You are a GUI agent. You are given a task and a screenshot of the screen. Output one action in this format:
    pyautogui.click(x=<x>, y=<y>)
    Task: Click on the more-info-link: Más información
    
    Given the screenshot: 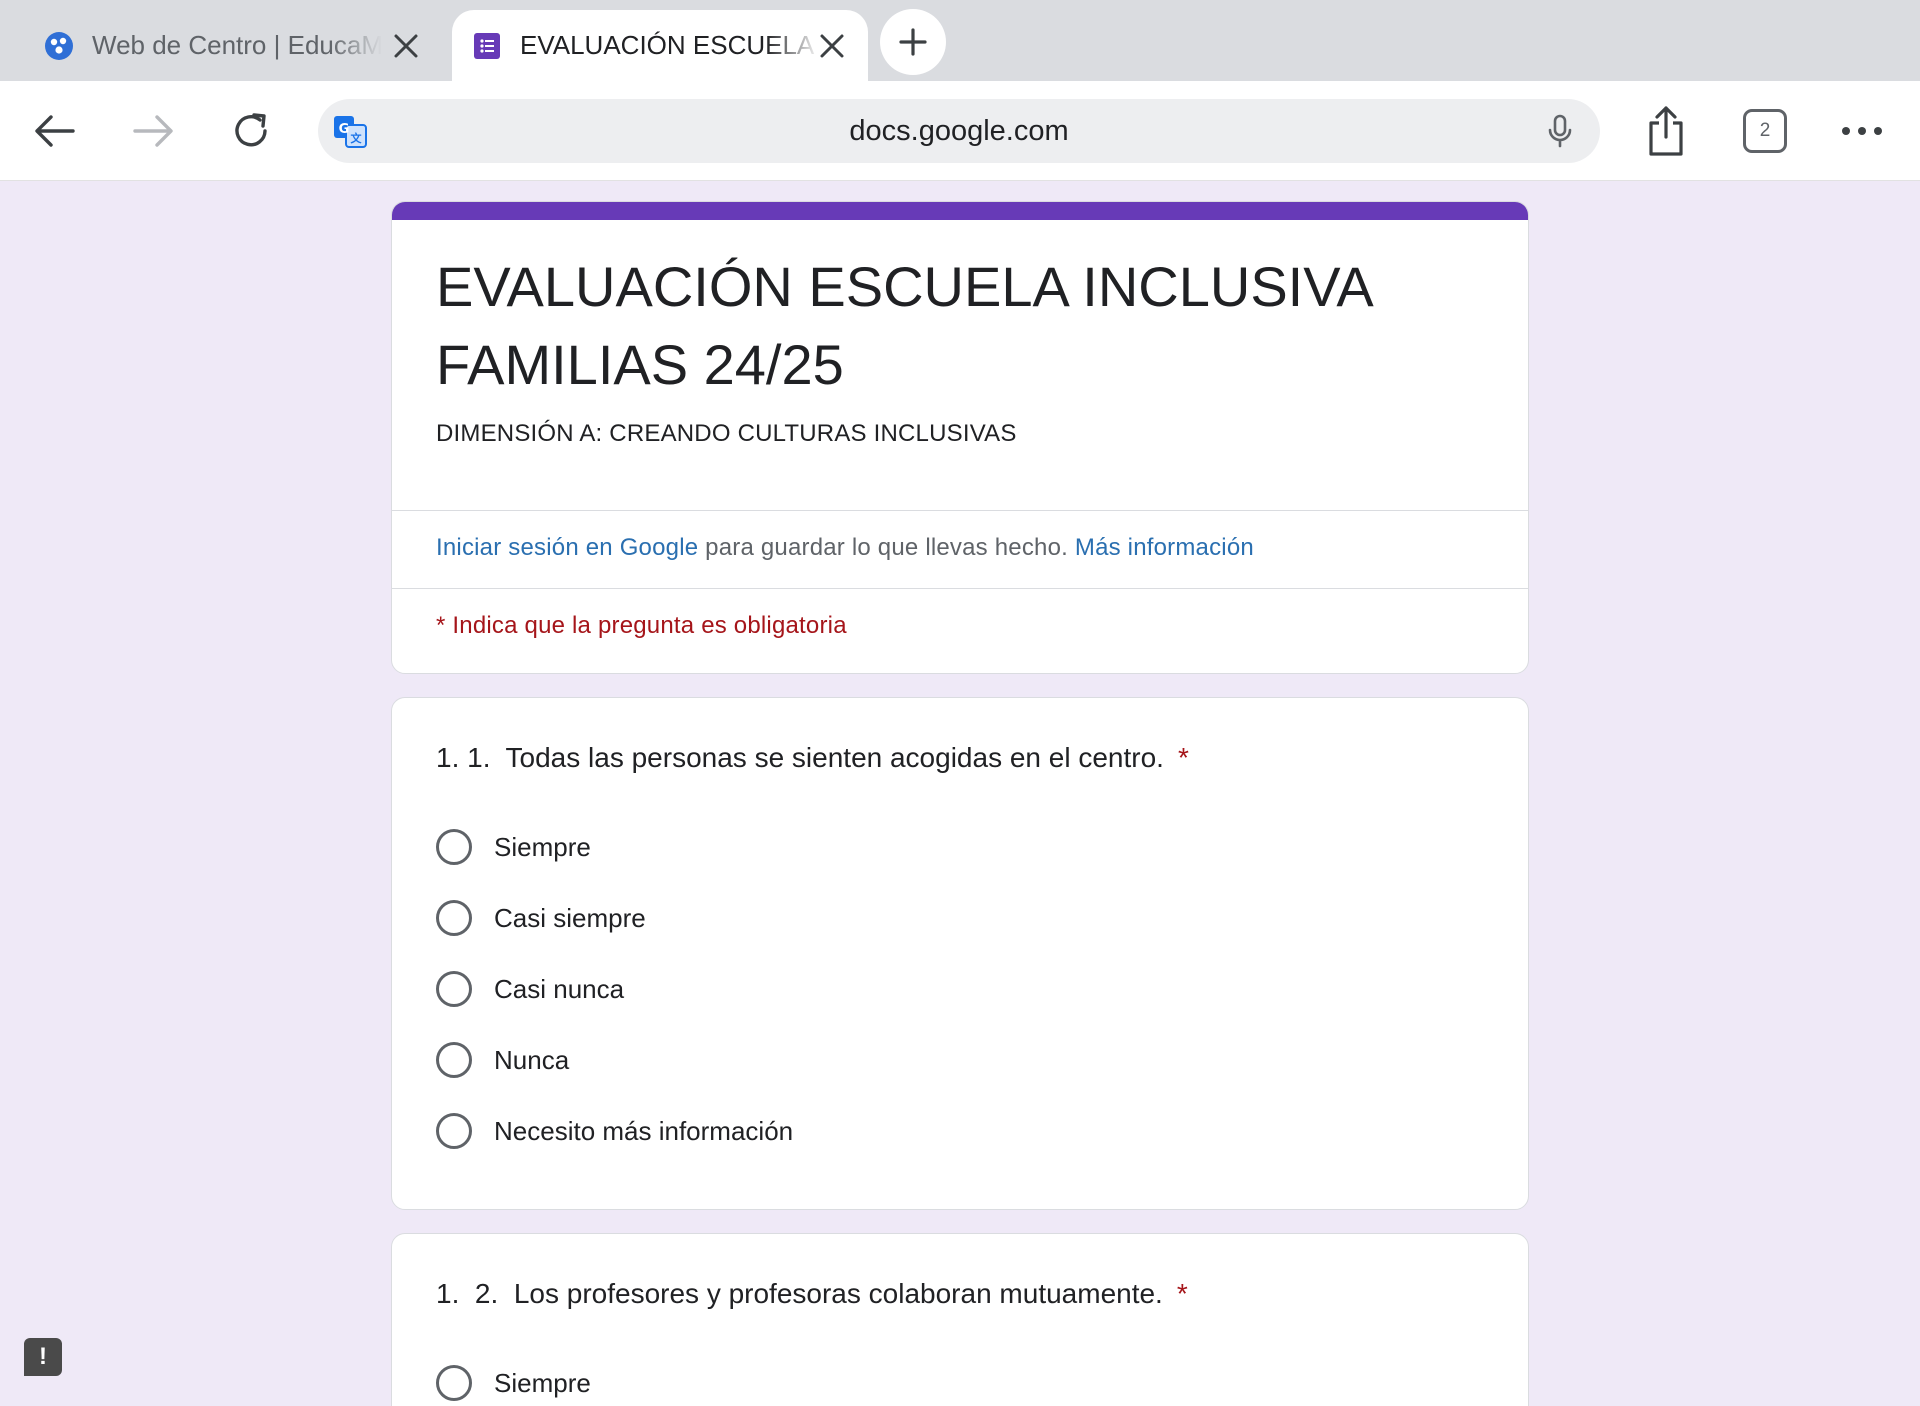 What is the action you would take?
    pyautogui.click(x=1164, y=547)
    